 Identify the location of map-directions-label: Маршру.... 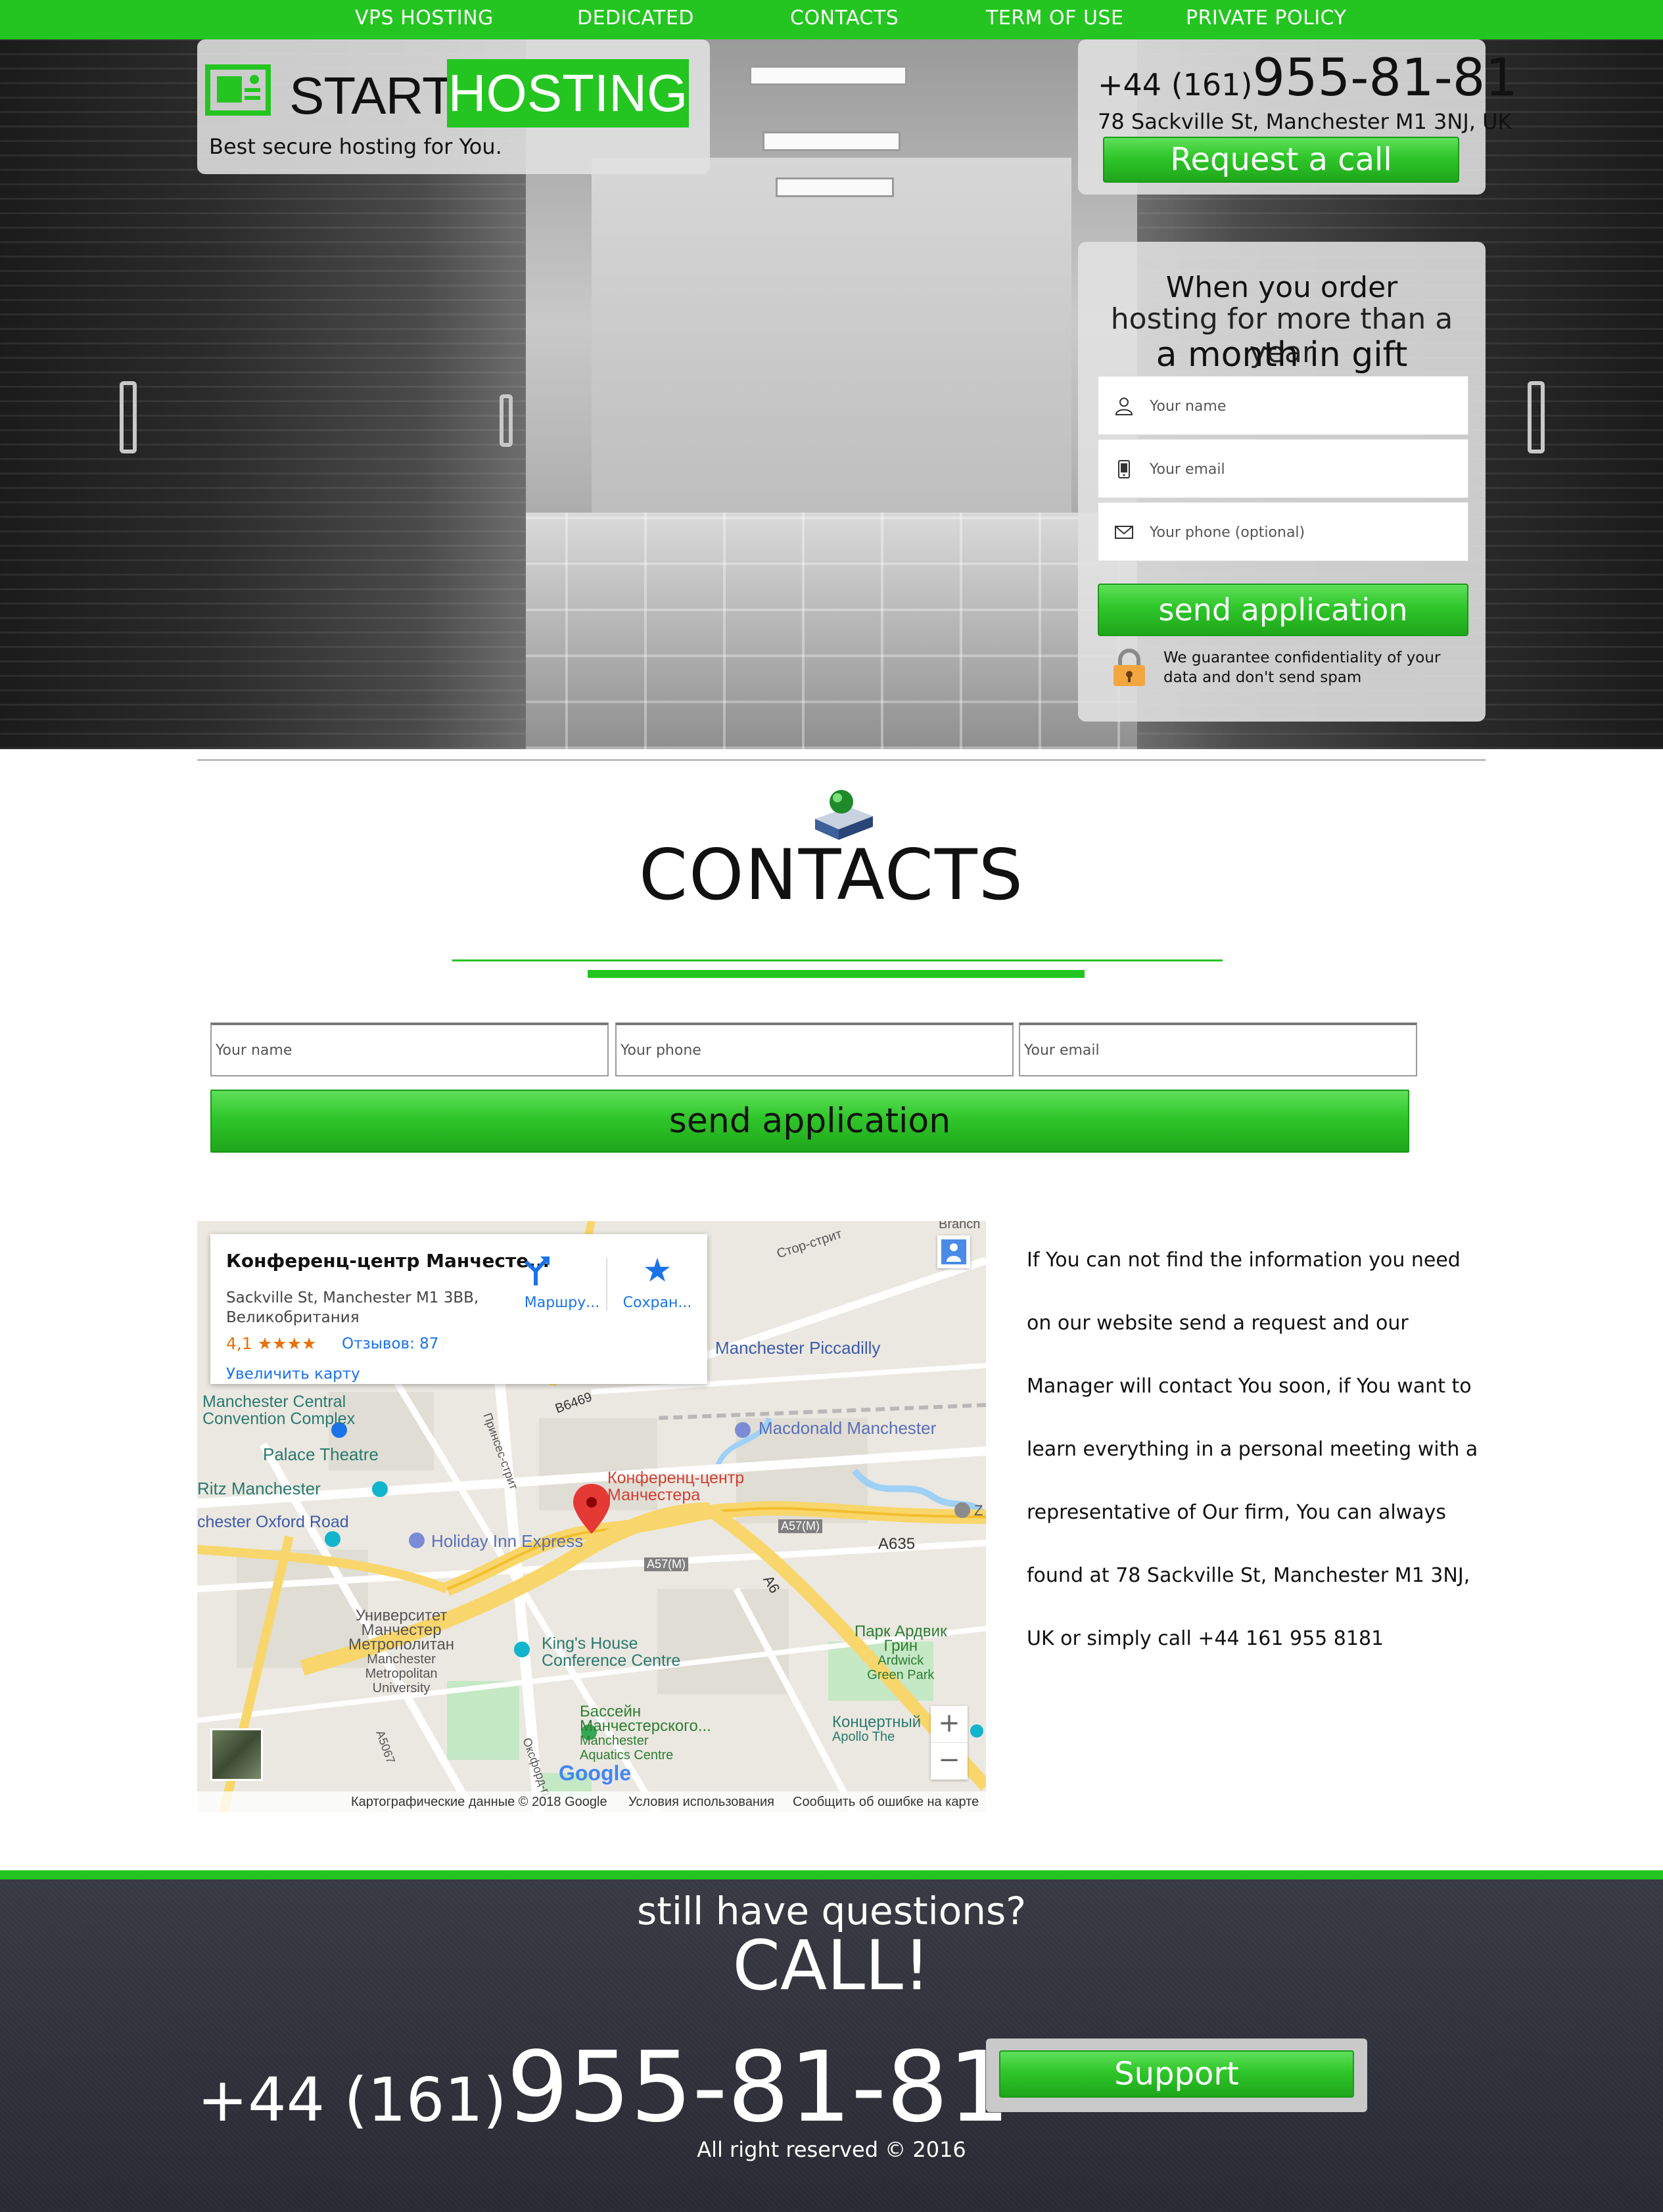
(562, 1303).